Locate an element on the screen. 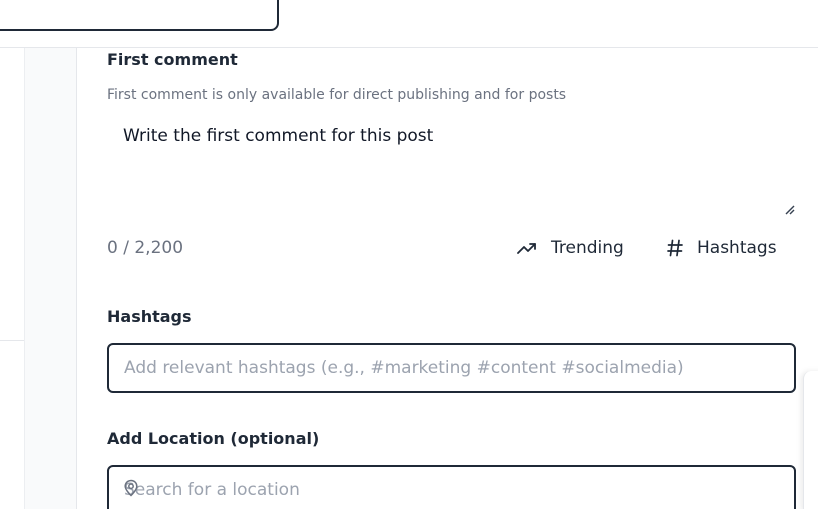 Image resolution: width=818 pixels, height=509 pixels. content-gutter is located at coordinates (51, 278).